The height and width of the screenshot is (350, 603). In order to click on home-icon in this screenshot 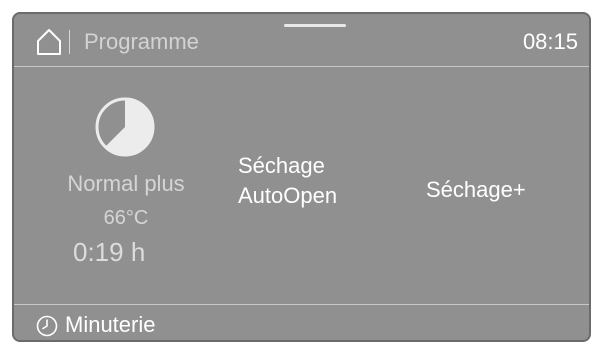, I will do `click(49, 42)`.